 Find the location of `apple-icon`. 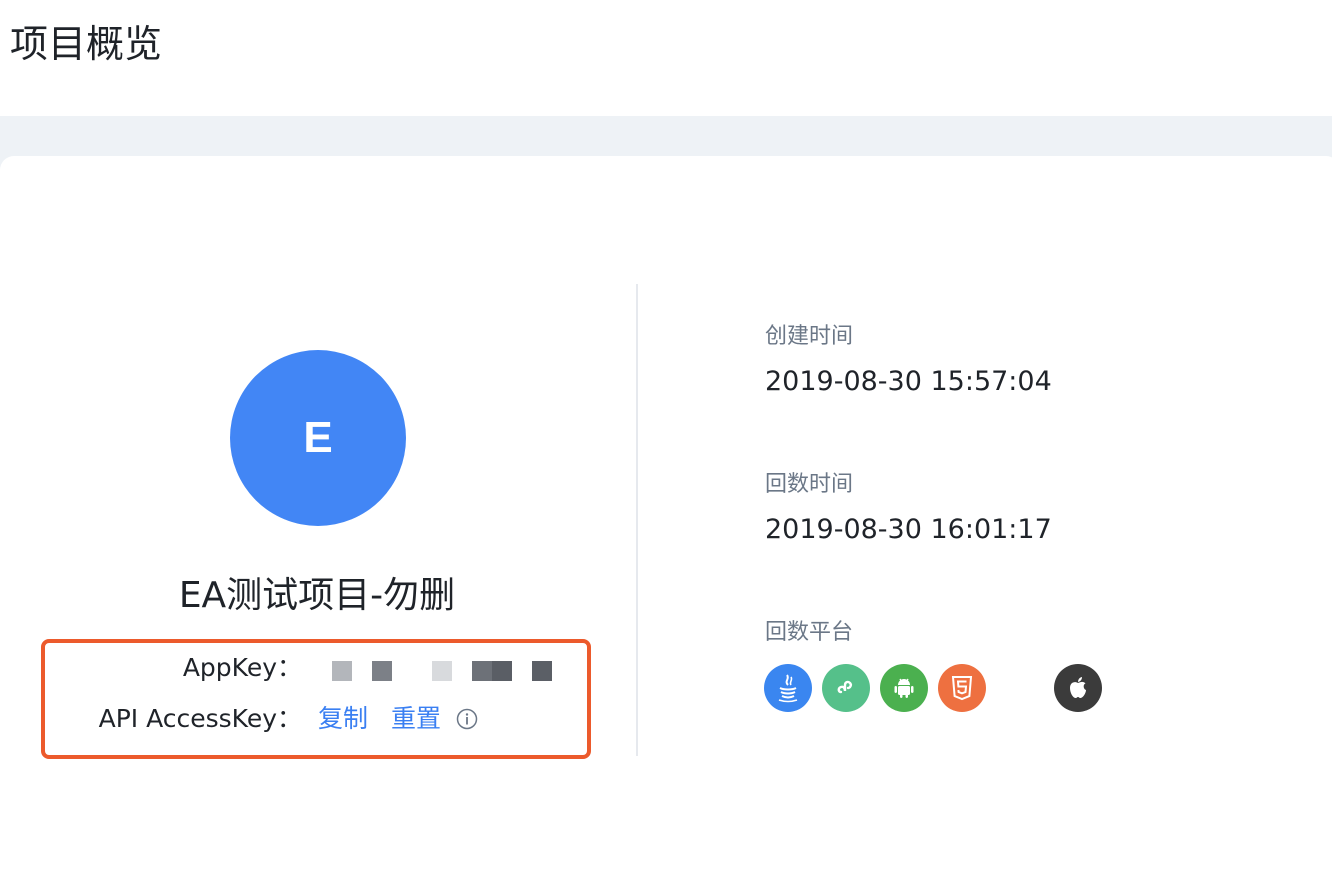

apple-icon is located at coordinates (1078, 688).